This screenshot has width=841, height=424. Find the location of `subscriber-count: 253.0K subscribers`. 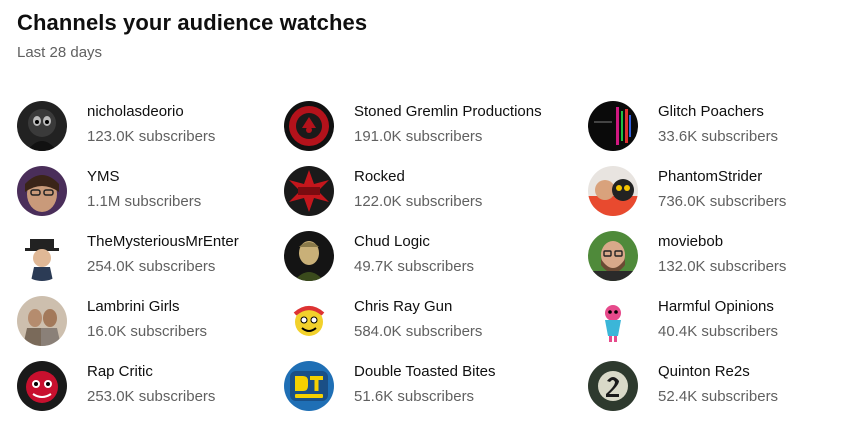

subscriber-count: 253.0K subscribers is located at coordinates (151, 396).